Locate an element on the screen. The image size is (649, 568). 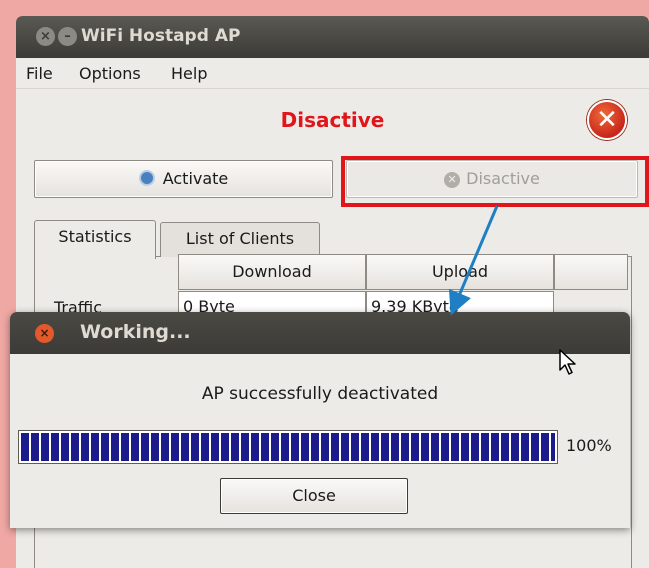
status-label: Disactive is located at coordinates (332, 120).